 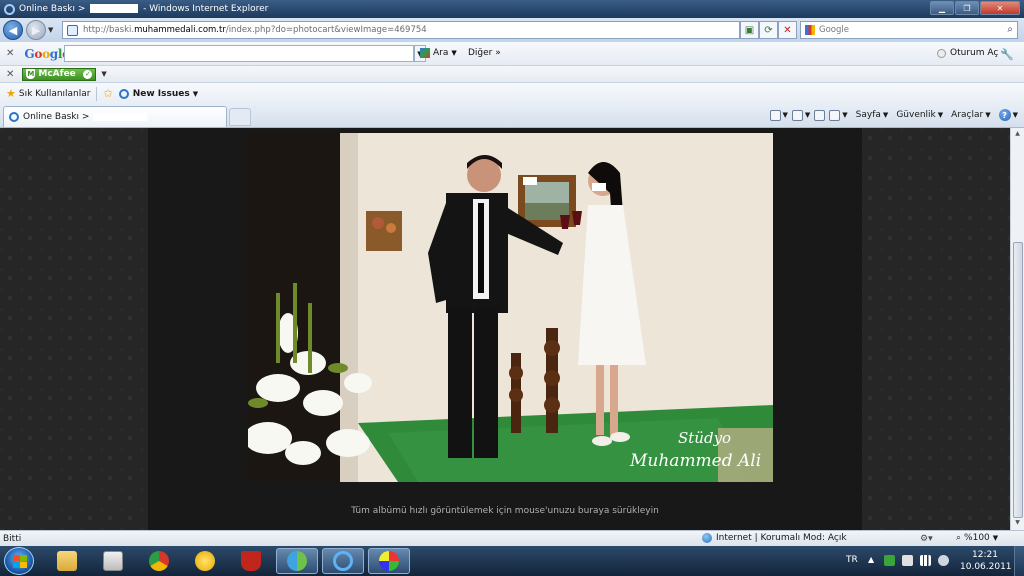 I want to click on compatibility-view-icon: ▣, so click(x=749, y=30).